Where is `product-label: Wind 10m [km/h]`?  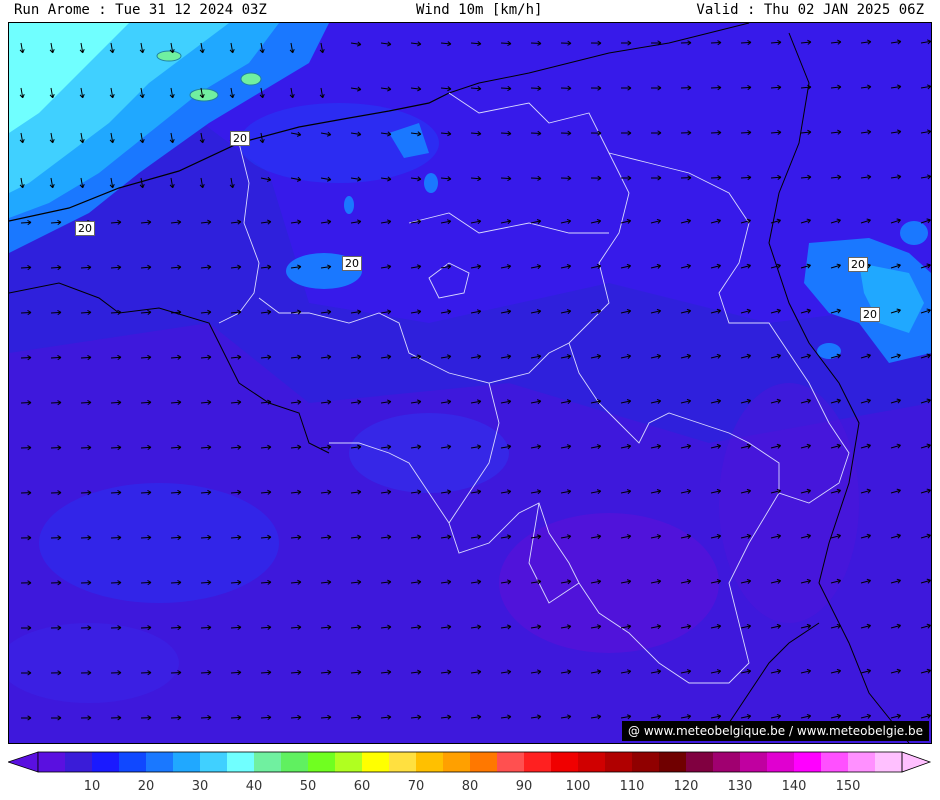
product-label: Wind 10m [km/h] is located at coordinates (479, 10).